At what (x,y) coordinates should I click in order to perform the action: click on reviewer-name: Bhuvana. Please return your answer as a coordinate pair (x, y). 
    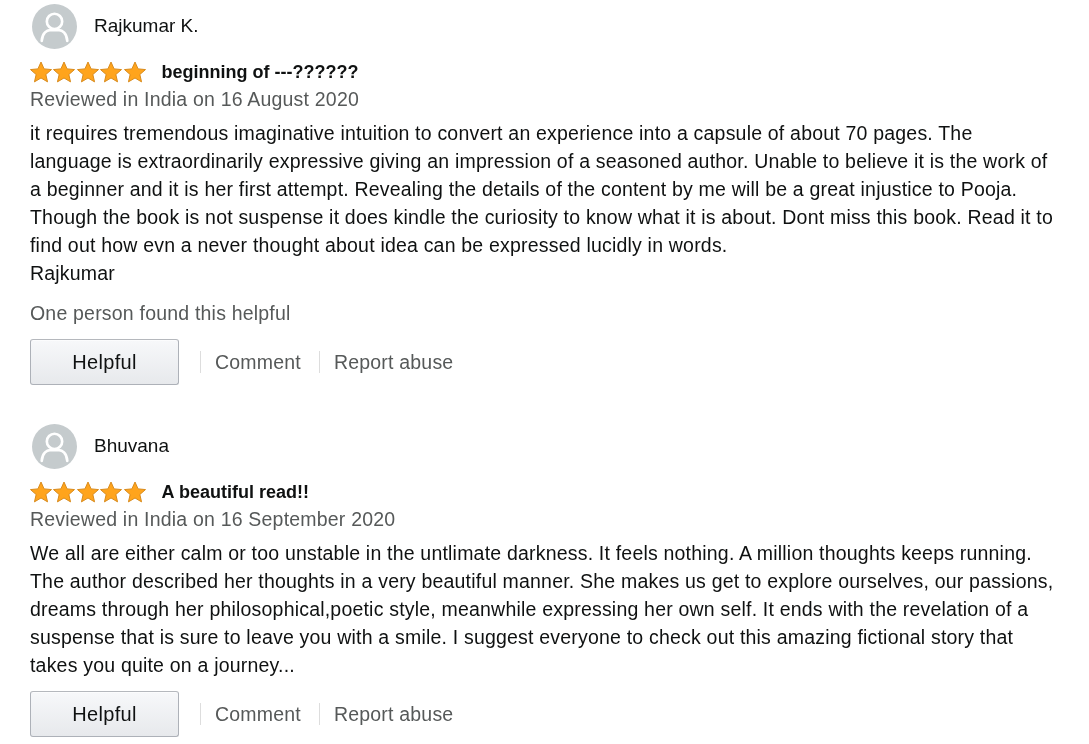
    Looking at the image, I should click on (131, 446).